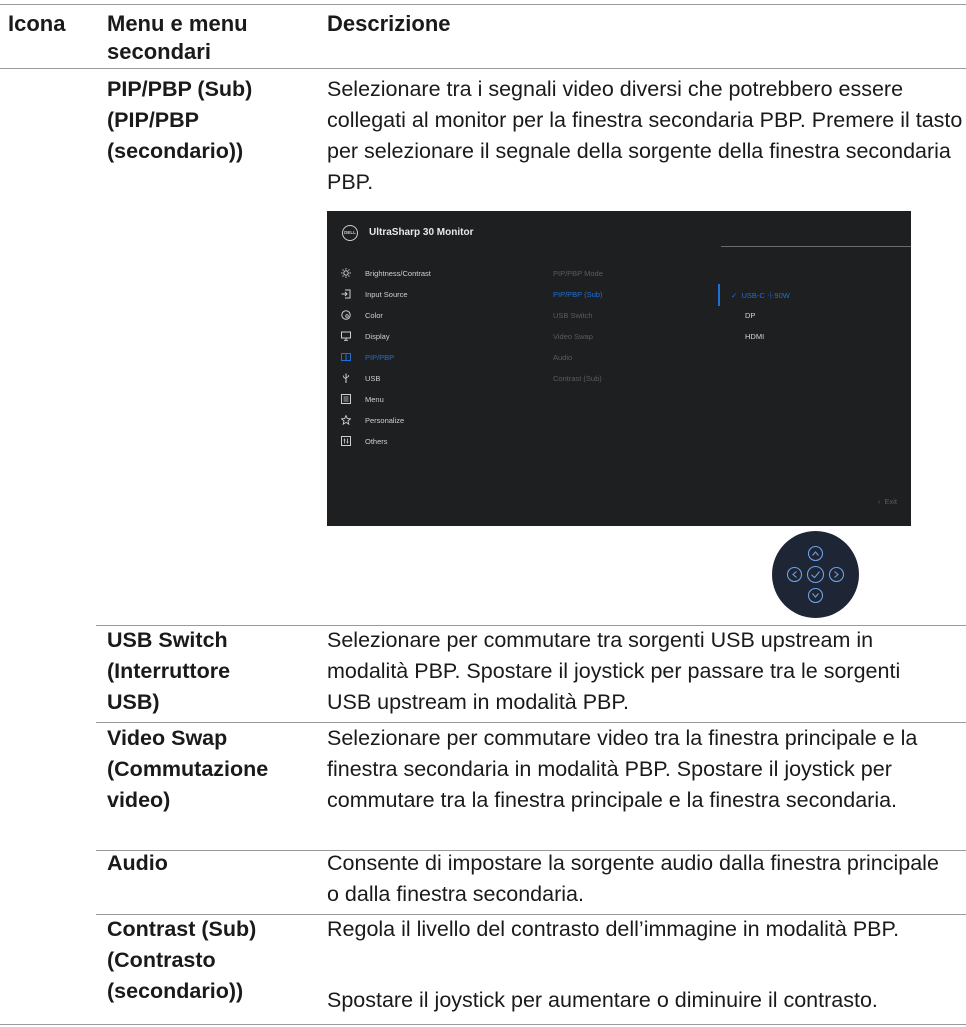 The height and width of the screenshot is (1027, 966). Describe the element at coordinates (719, 295) in the screenshot. I see `osd-selection-bar` at that location.